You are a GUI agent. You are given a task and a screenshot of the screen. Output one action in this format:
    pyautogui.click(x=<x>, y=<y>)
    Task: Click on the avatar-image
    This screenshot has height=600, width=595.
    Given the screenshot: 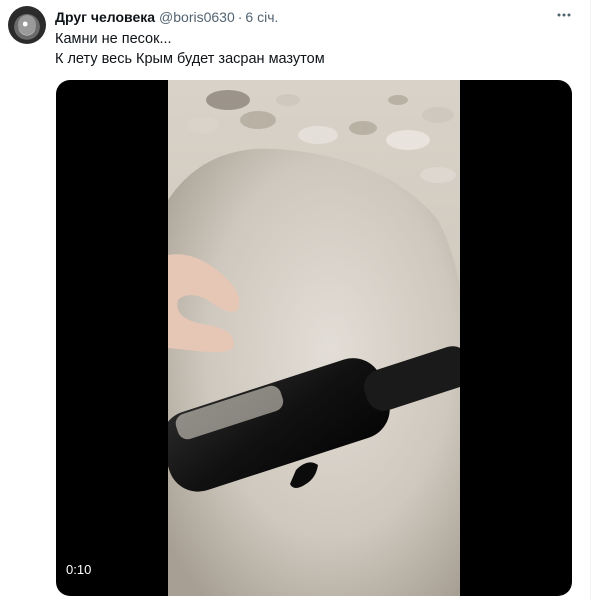 What is the action you would take?
    pyautogui.click(x=27, y=25)
    